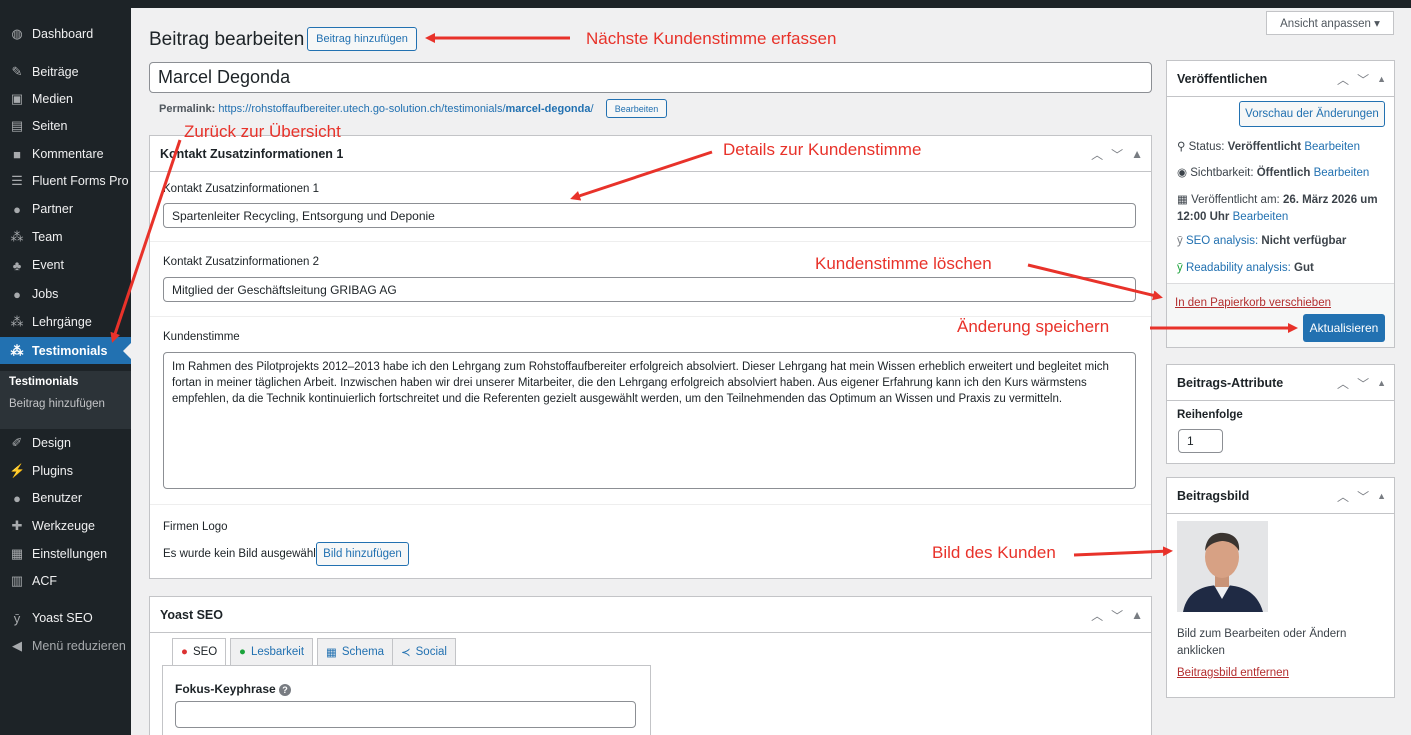 This screenshot has height=735, width=1411. I want to click on sidebar-item-dashboard: ◍ Dashboard, so click(65, 34).